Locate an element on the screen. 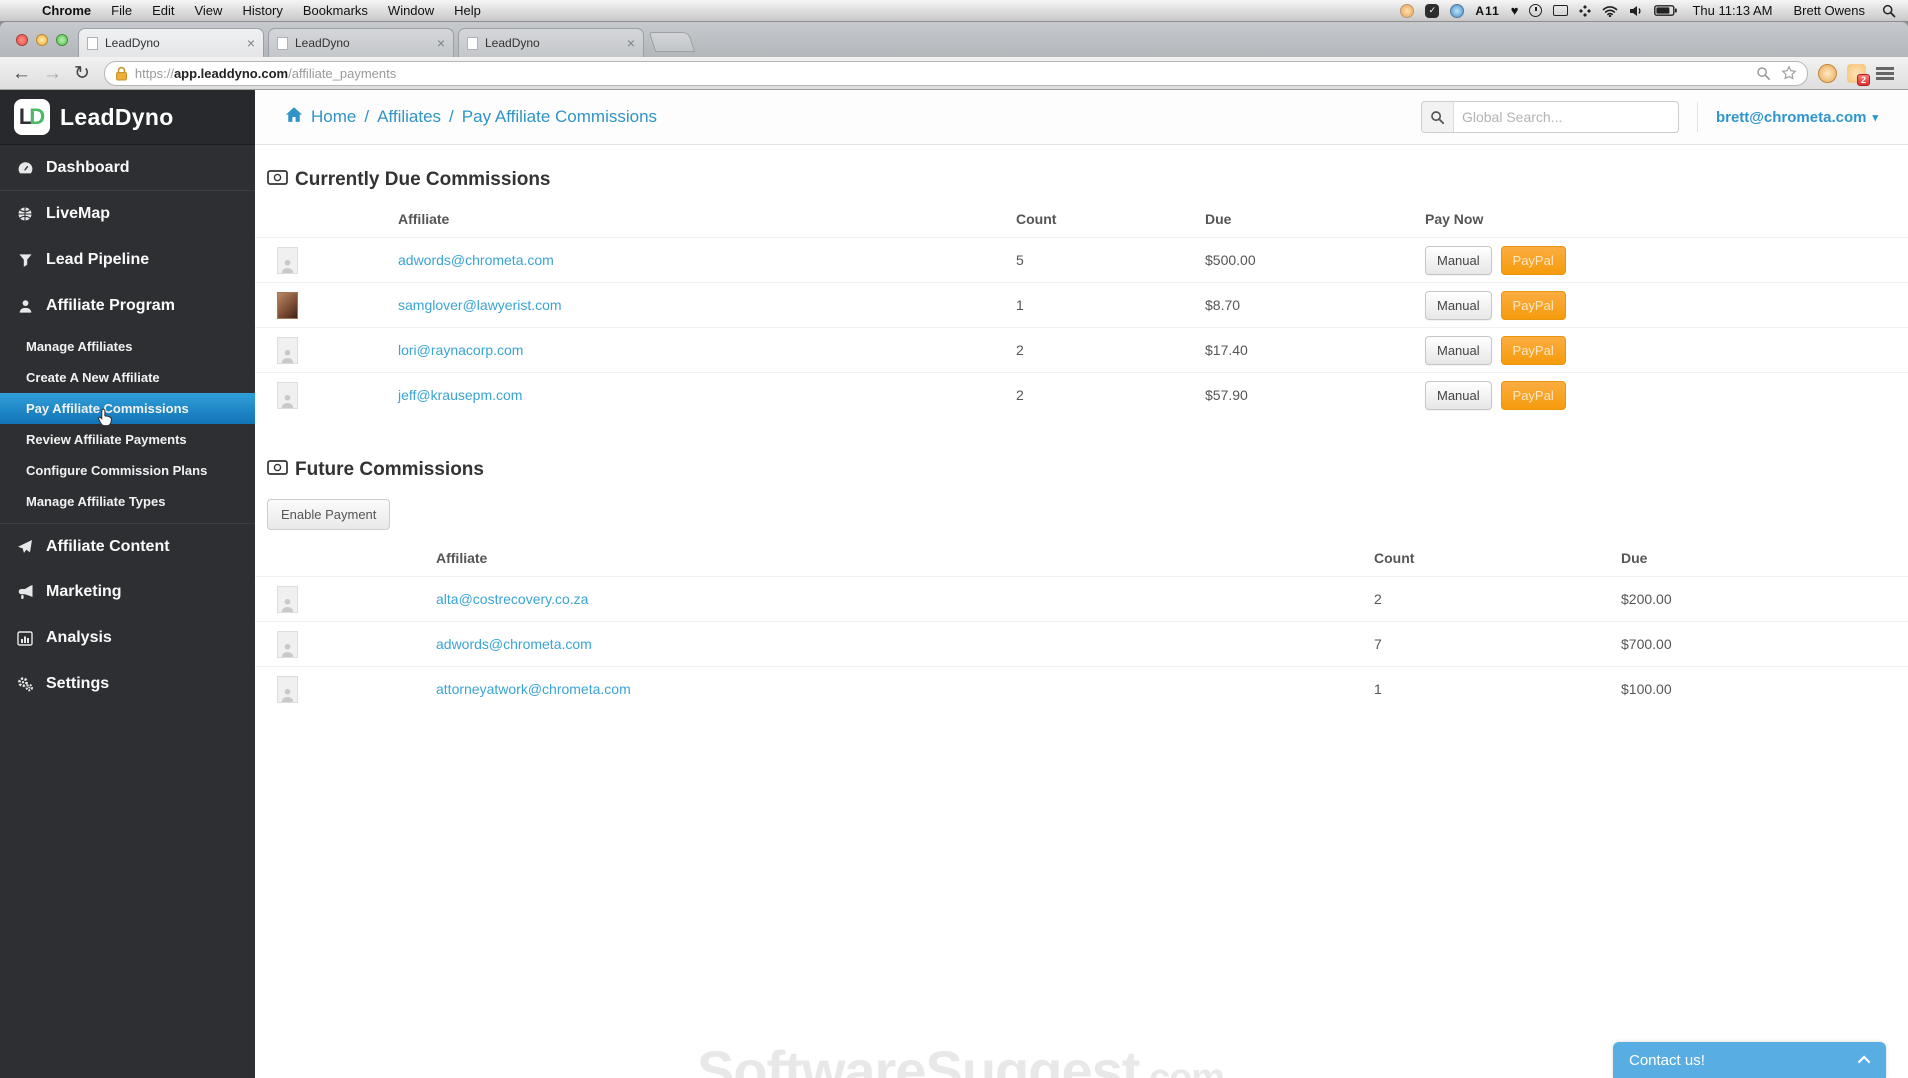 The height and width of the screenshot is (1078, 1908). sidebar-item-affiliate-program: Affiliate Program is located at coordinates (127, 306).